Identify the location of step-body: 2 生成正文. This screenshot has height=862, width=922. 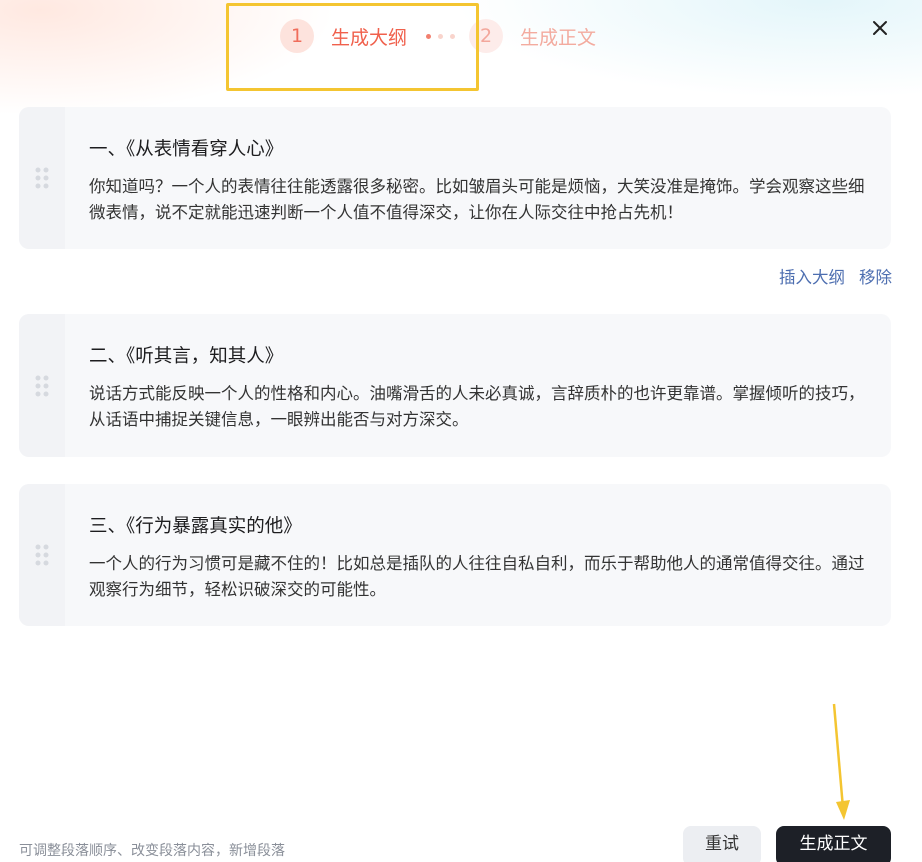
(532, 36).